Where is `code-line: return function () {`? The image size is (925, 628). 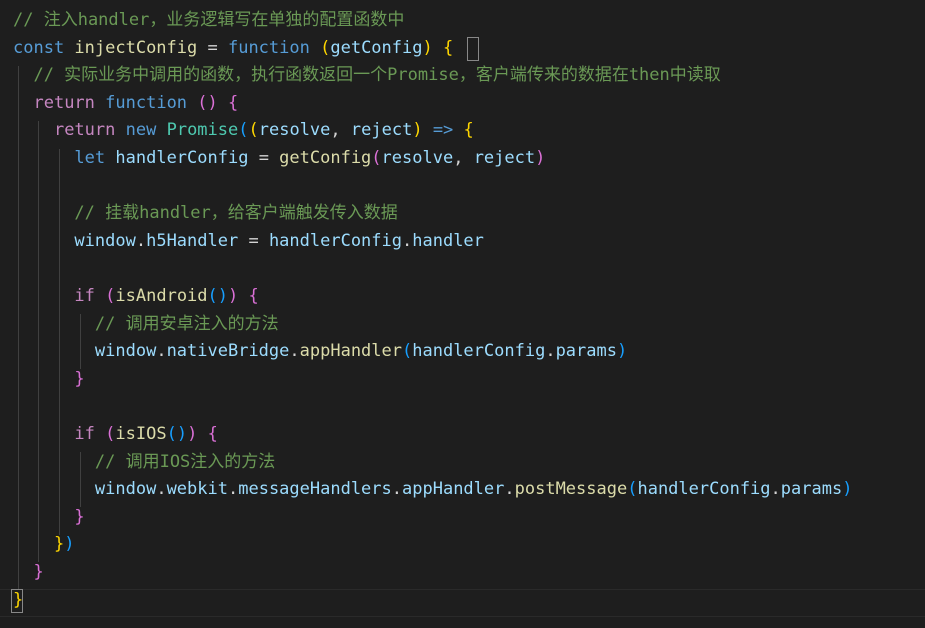 code-line: return function () { is located at coordinates (125, 104).